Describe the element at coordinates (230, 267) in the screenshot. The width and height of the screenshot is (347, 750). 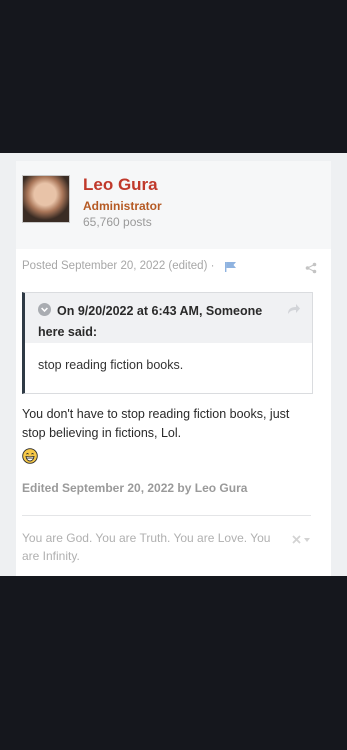
I see `report-flag-icon` at that location.